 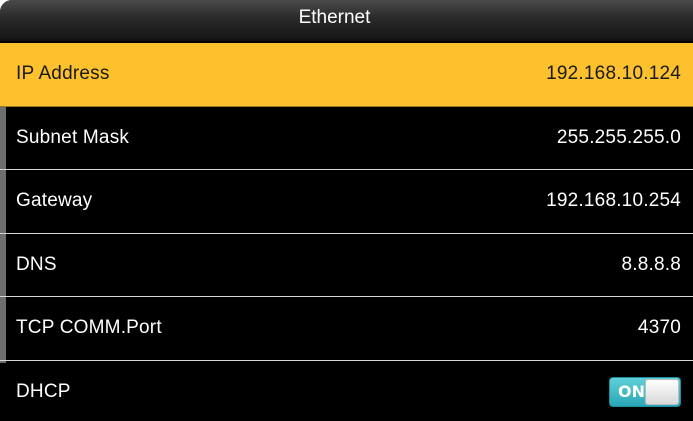 I want to click on setting-value: 255.255.255.0, so click(x=618, y=137).